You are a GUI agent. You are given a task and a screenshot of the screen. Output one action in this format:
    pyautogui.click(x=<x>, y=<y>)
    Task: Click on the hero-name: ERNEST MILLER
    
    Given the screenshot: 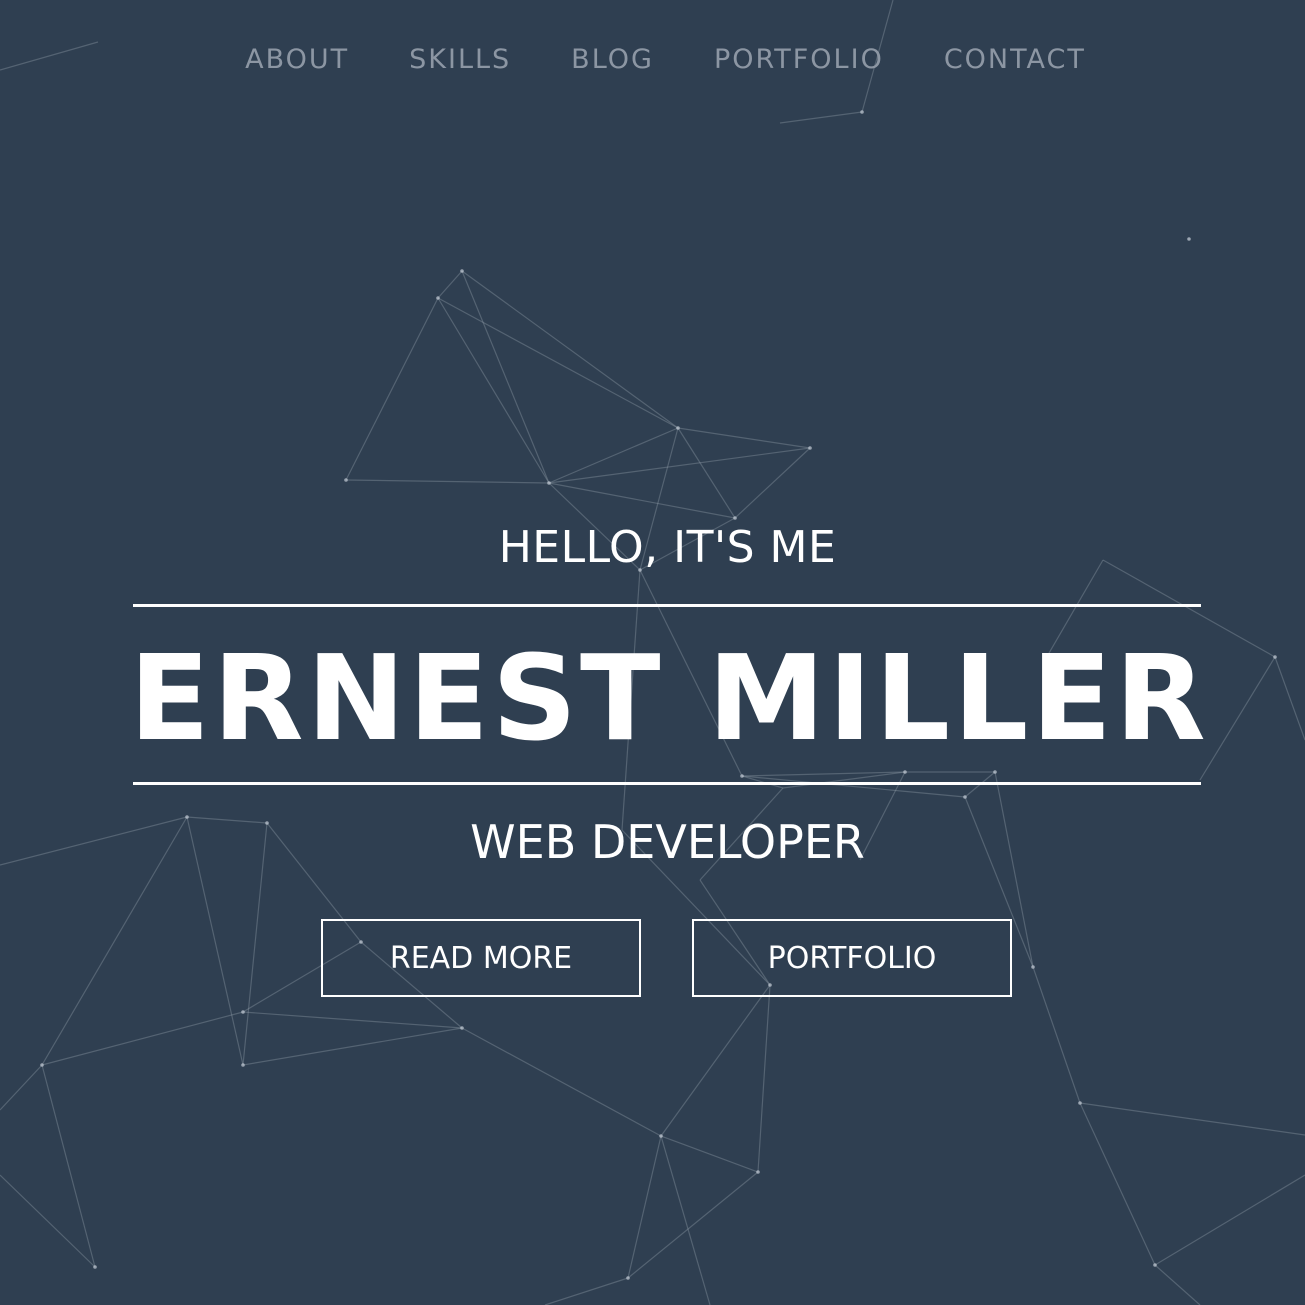 What is the action you would take?
    pyautogui.click(x=669, y=698)
    